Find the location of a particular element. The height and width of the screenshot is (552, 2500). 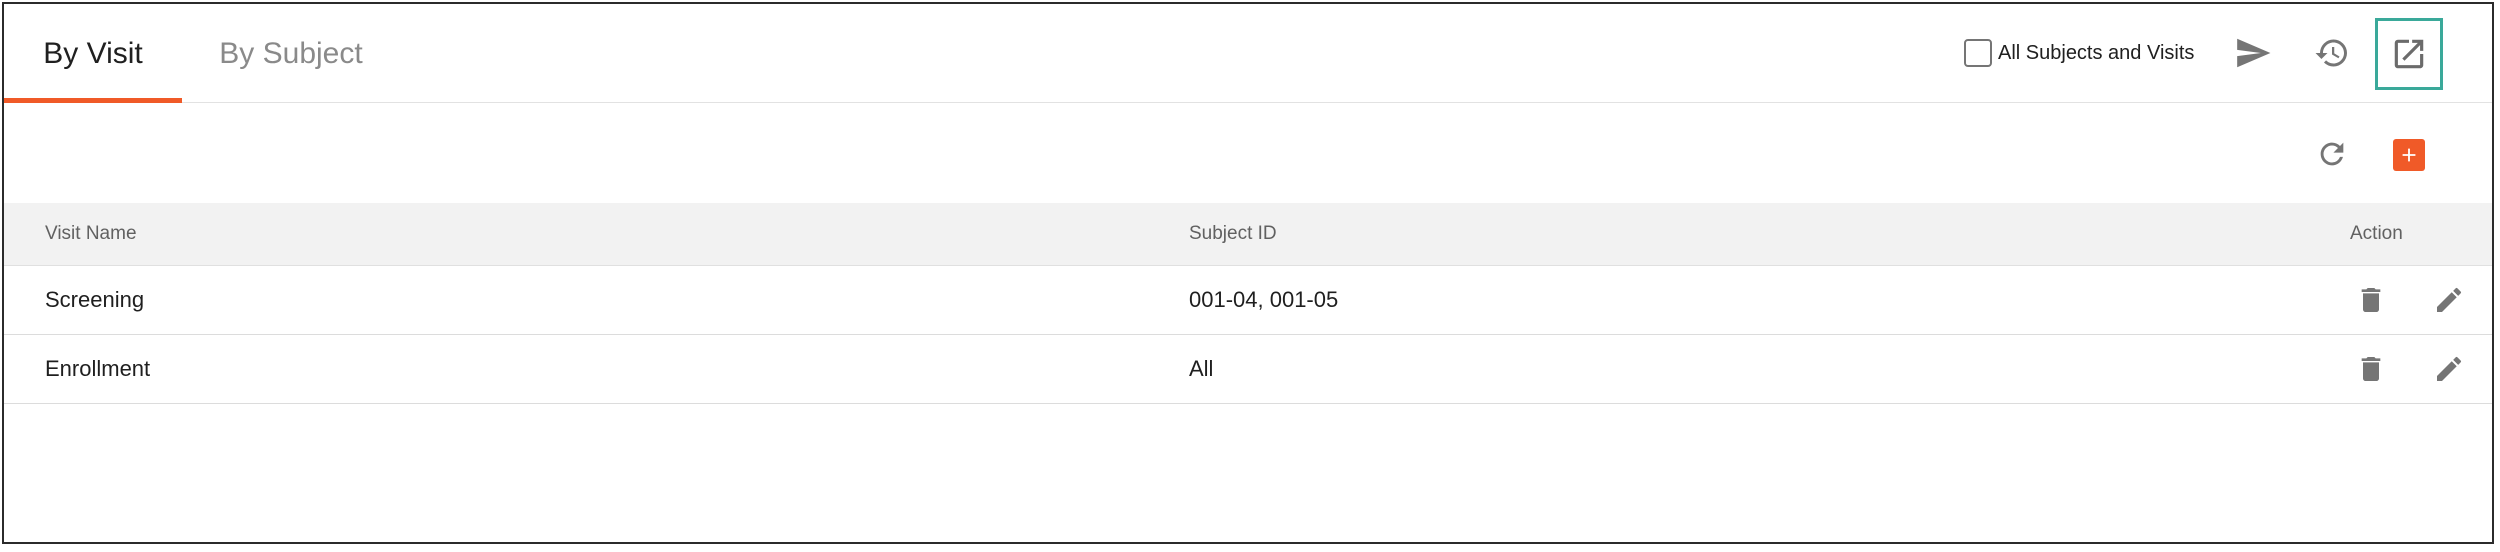

all-subjects-toggle: All Subjects and Visits is located at coordinates (2079, 53).